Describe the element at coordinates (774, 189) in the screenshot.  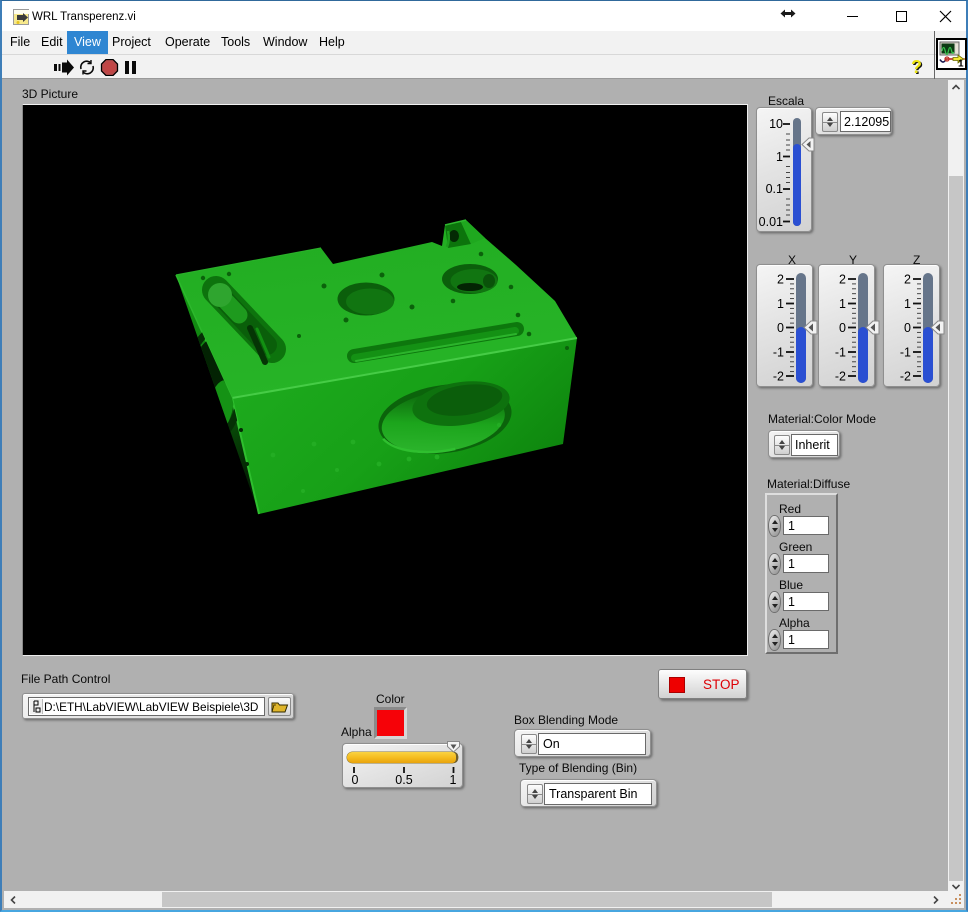
I see `svg-text: 0.1` at that location.